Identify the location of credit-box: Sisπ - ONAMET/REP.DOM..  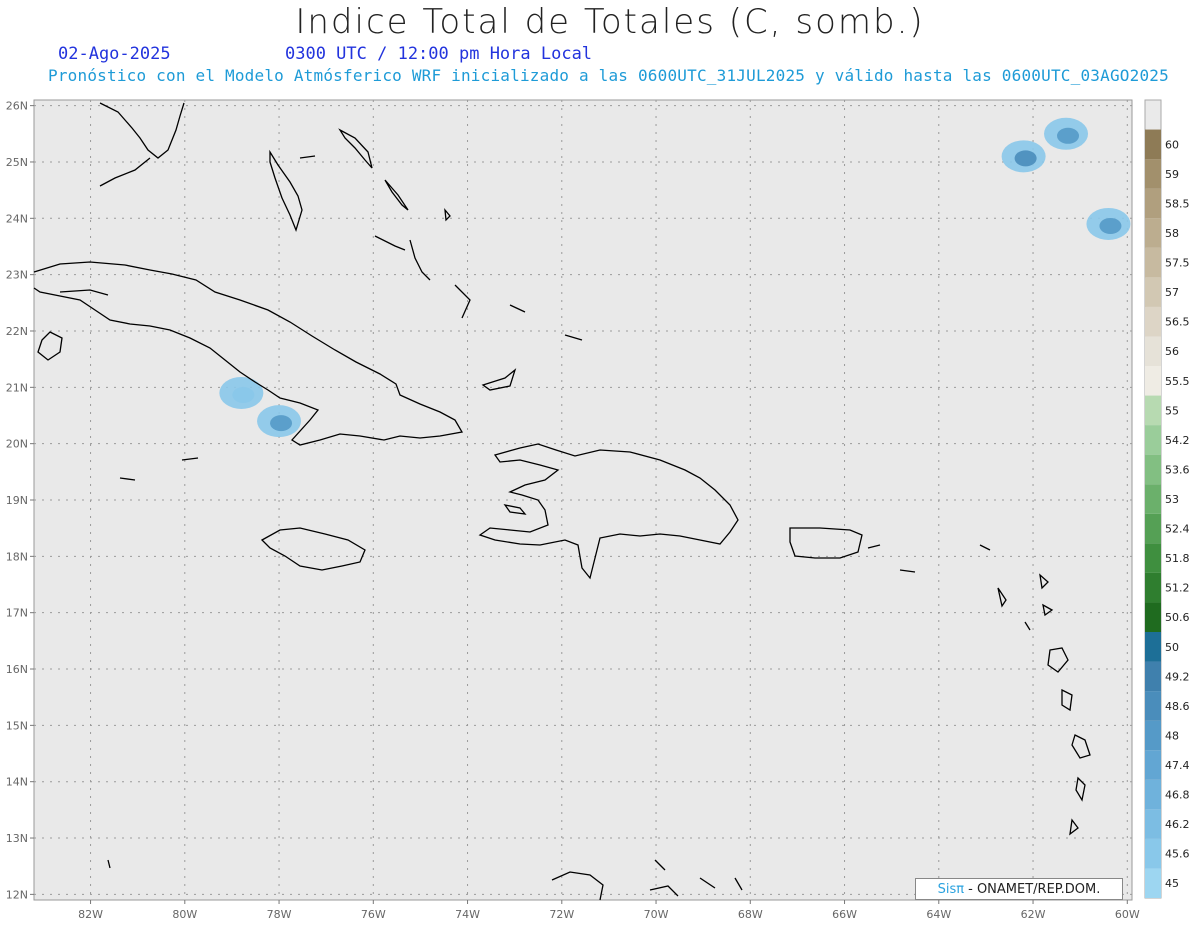
(1019, 889).